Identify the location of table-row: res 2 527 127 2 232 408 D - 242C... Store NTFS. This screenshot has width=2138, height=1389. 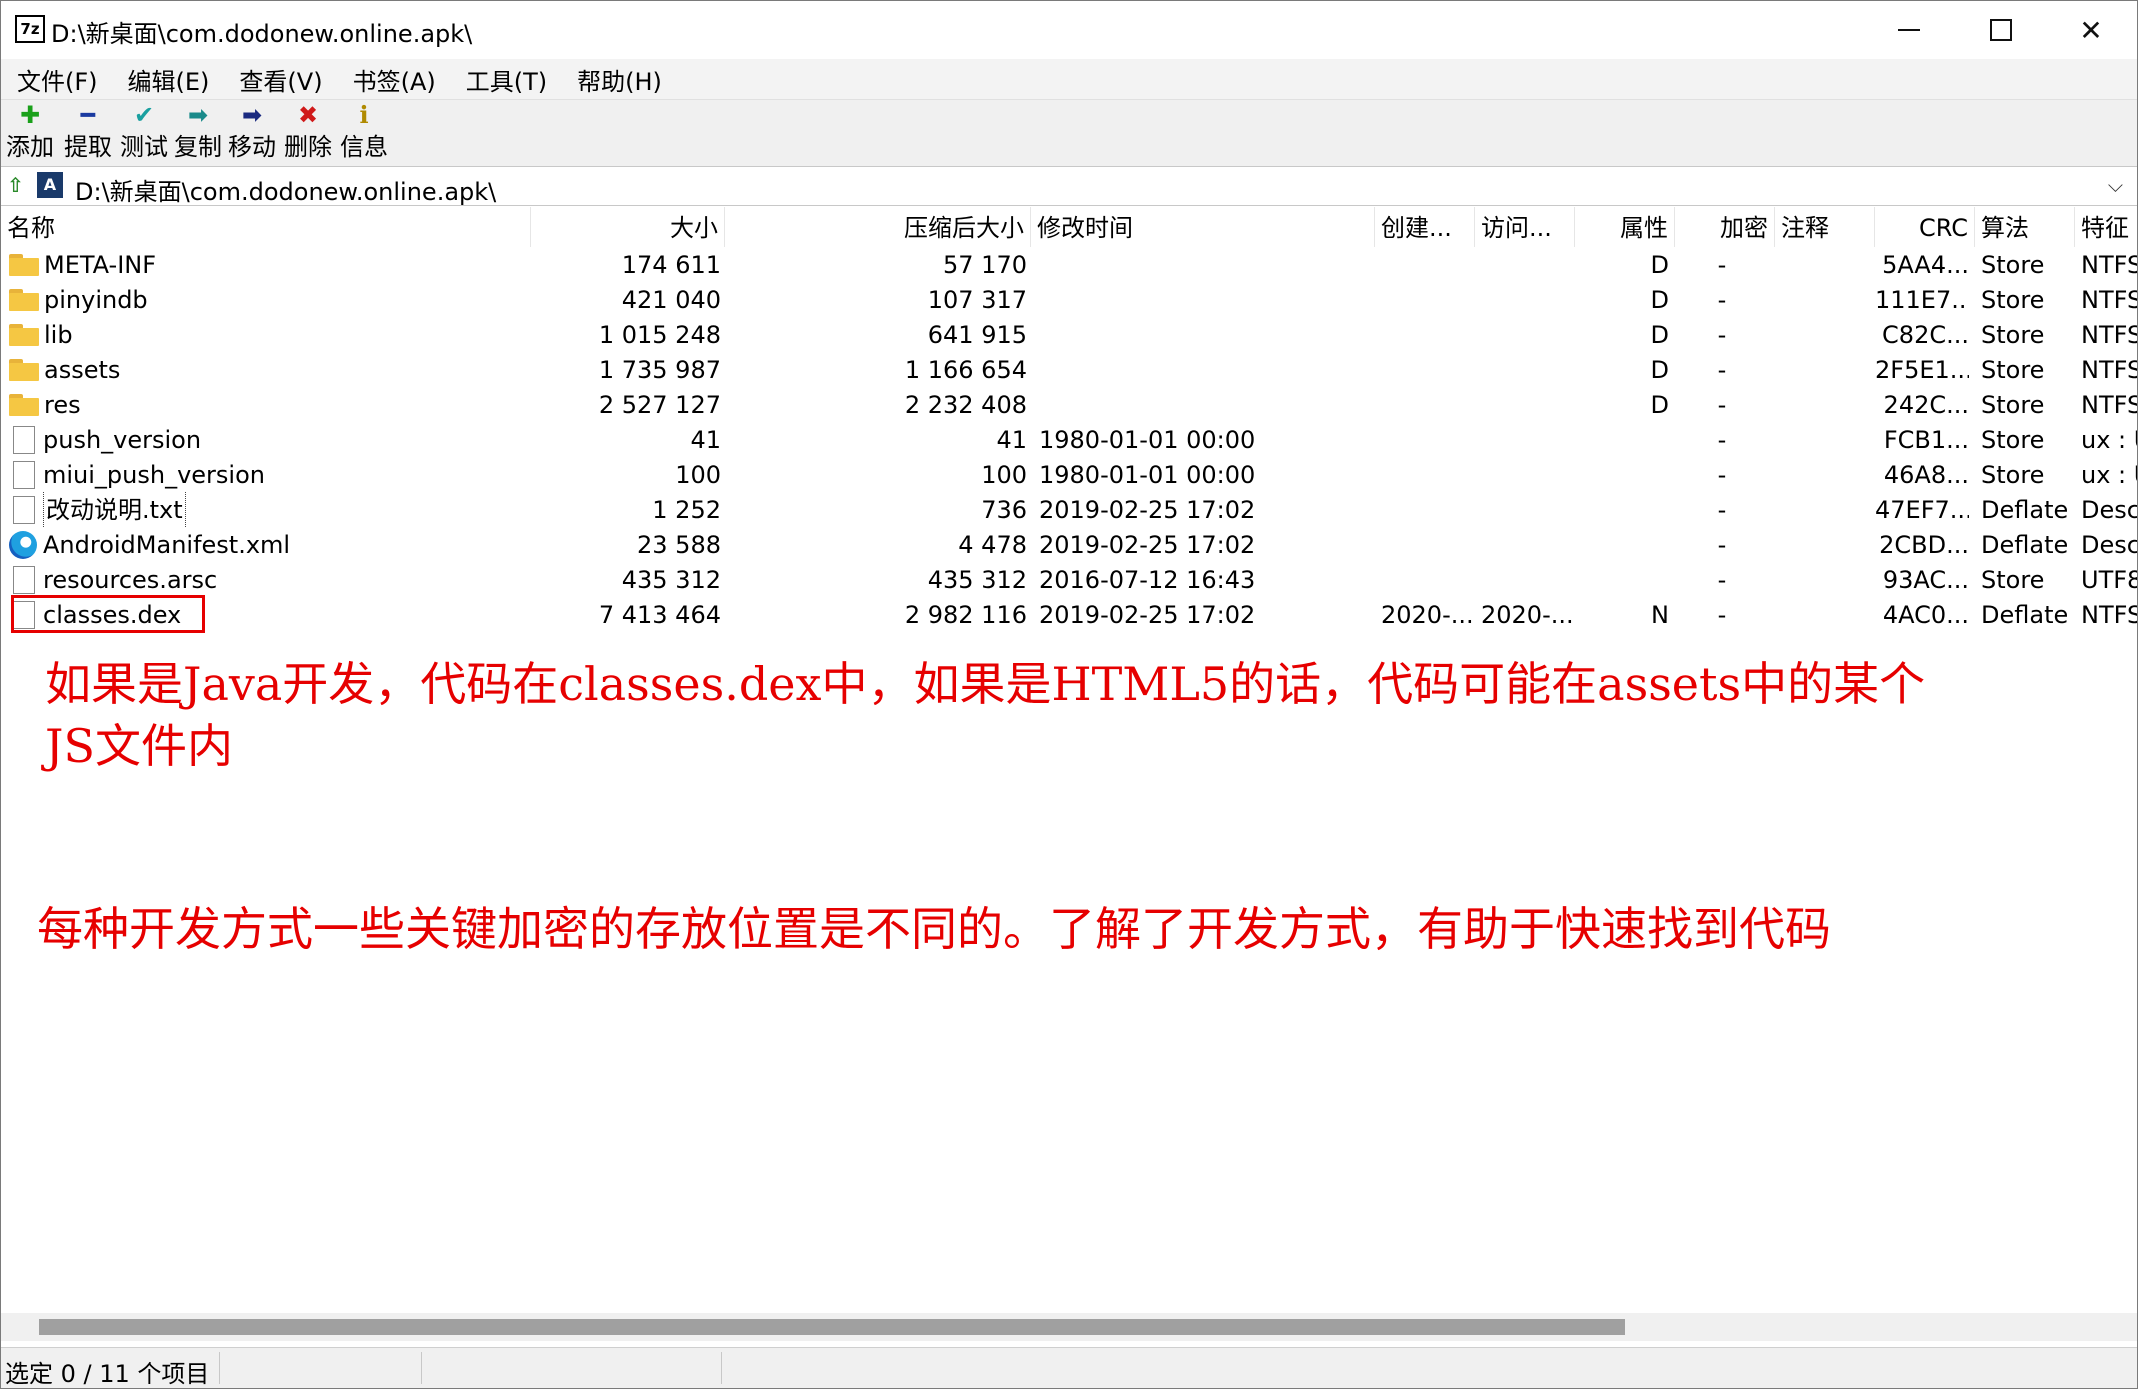
(1069, 404).